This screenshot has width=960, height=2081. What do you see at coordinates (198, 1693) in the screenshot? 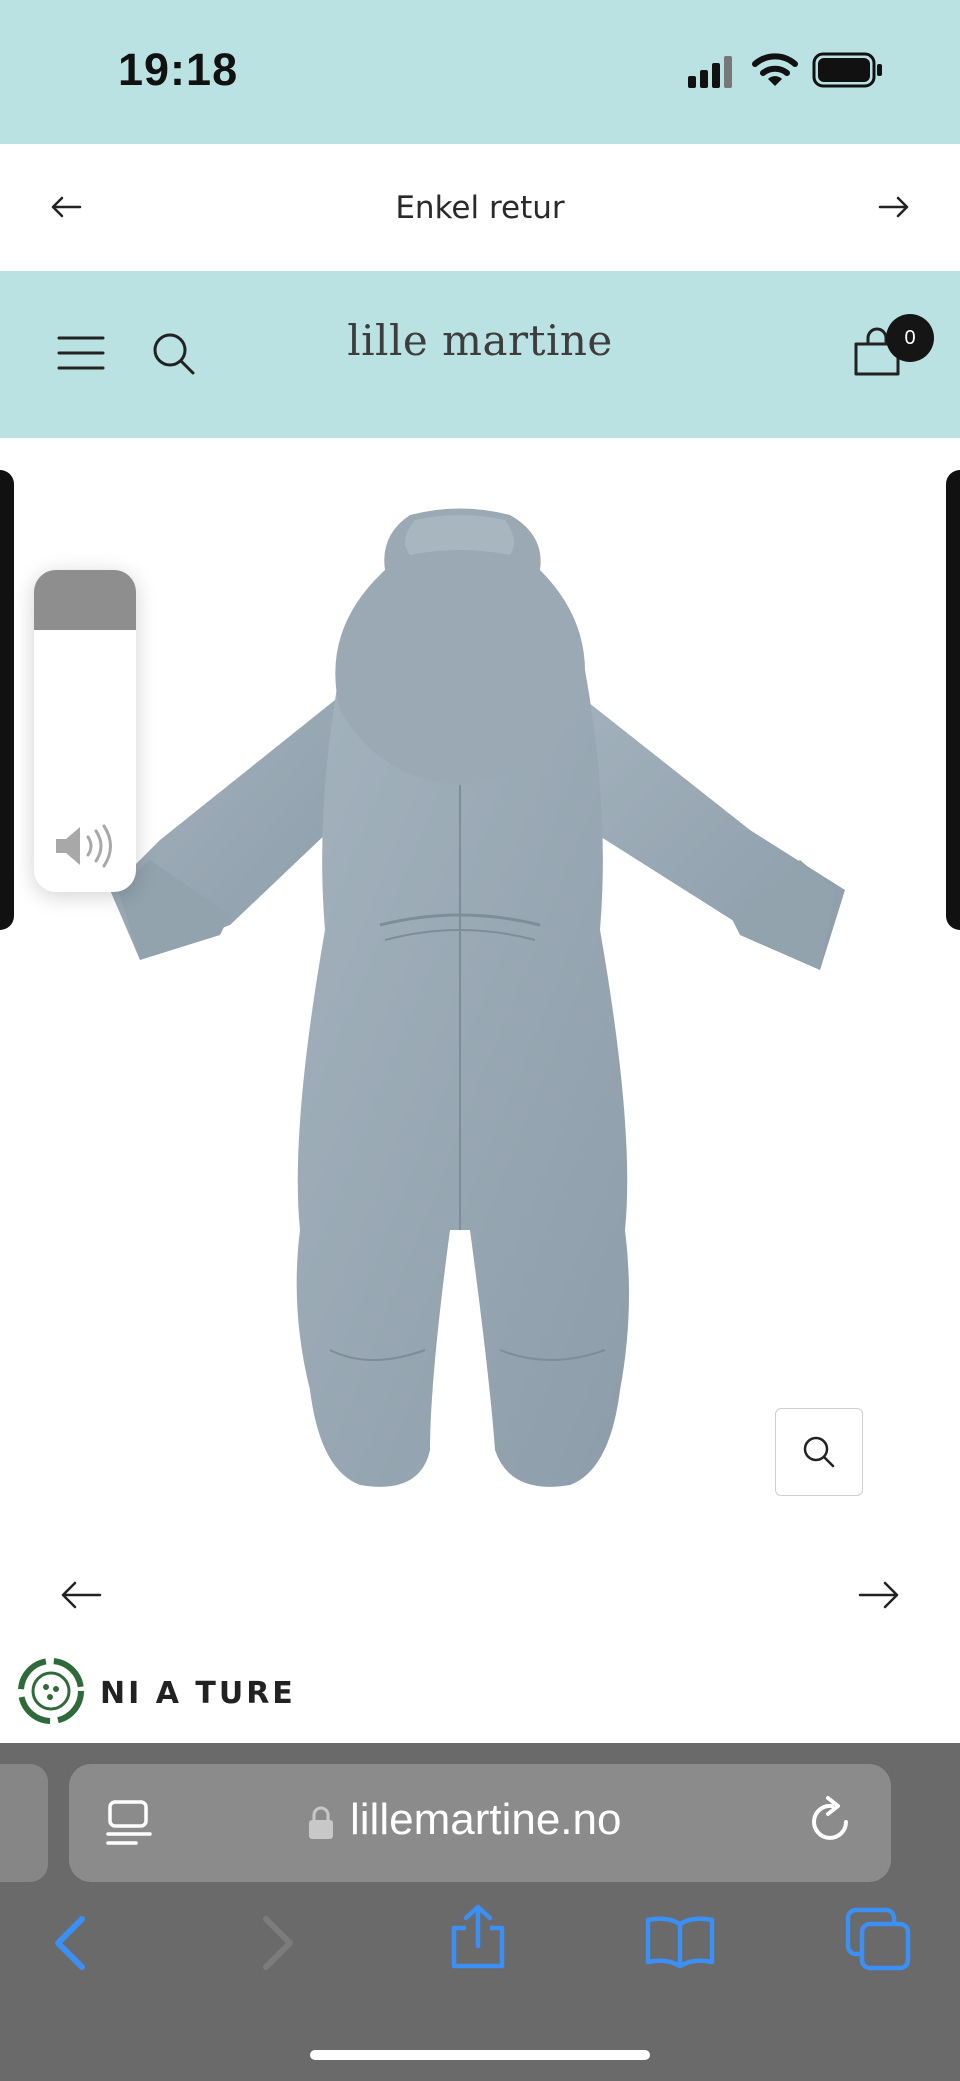
I see `brand-label: NI A TURE` at bounding box center [198, 1693].